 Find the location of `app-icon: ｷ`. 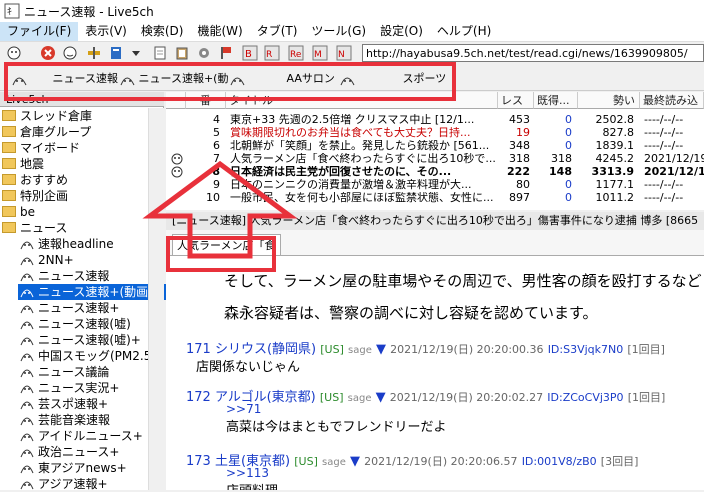

app-icon: ｷ is located at coordinates (12, 11).